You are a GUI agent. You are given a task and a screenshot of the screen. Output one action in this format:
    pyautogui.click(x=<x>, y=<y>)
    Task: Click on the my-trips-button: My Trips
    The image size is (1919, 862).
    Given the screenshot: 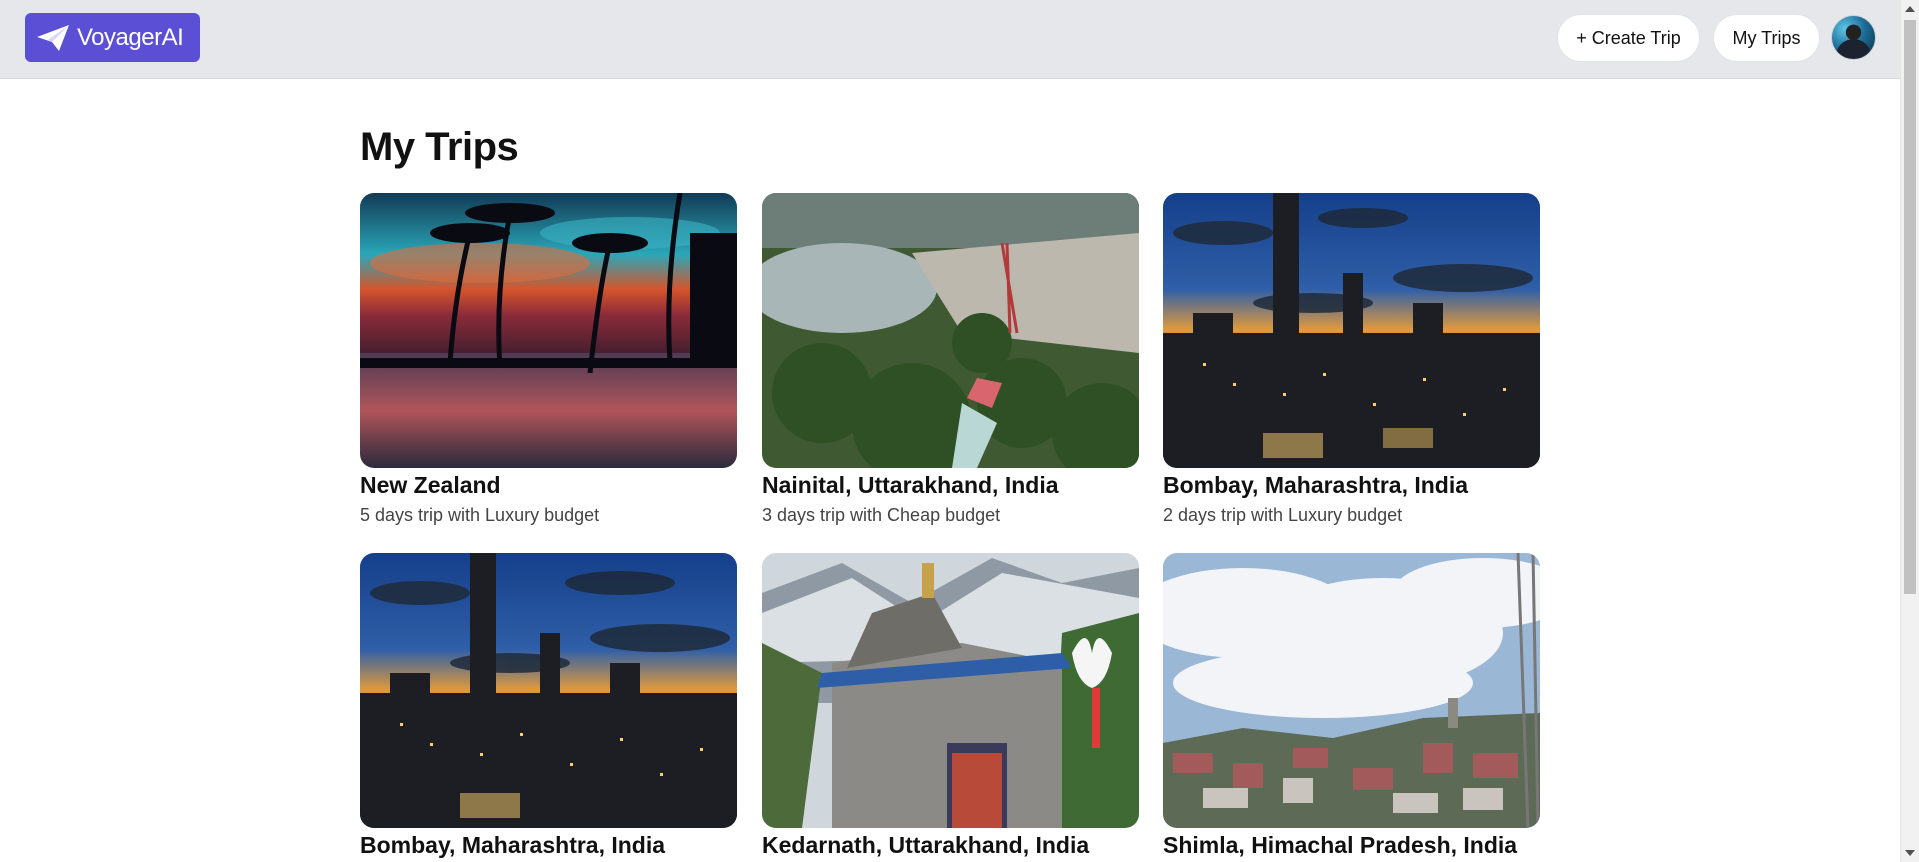 What is the action you would take?
    pyautogui.click(x=1766, y=38)
    